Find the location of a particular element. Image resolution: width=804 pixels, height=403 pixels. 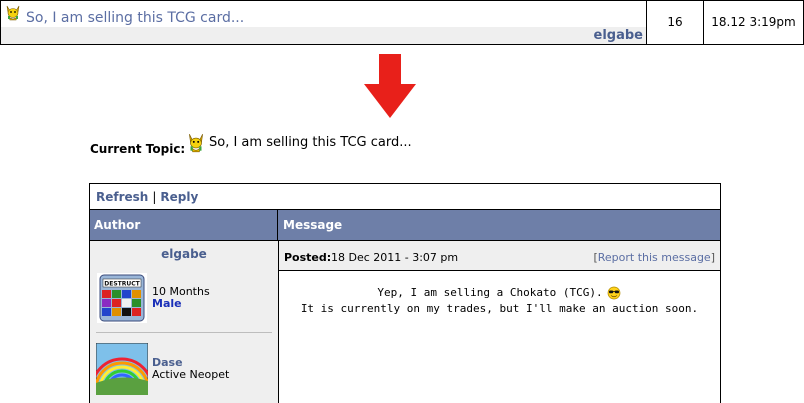

topic-byline: elgabe is located at coordinates (323, 35).